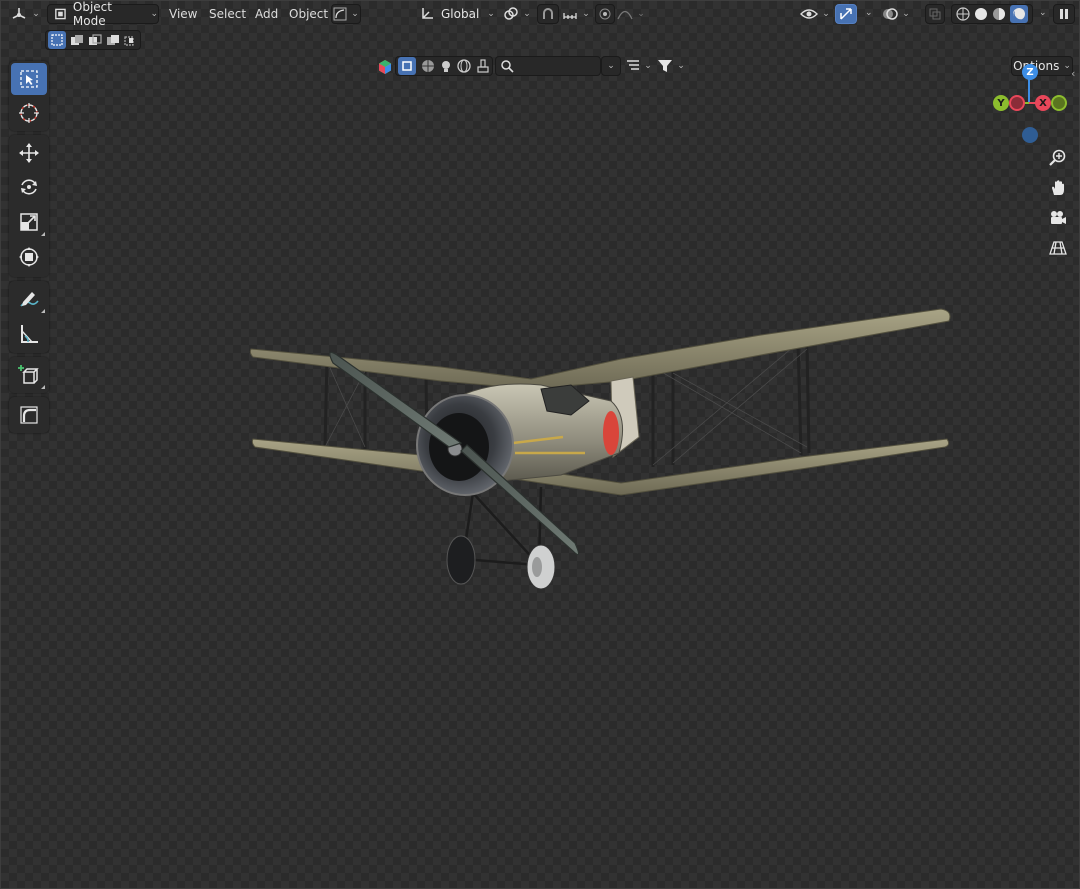 The height and width of the screenshot is (889, 1080). I want to click on select-new-icon, so click(57, 40).